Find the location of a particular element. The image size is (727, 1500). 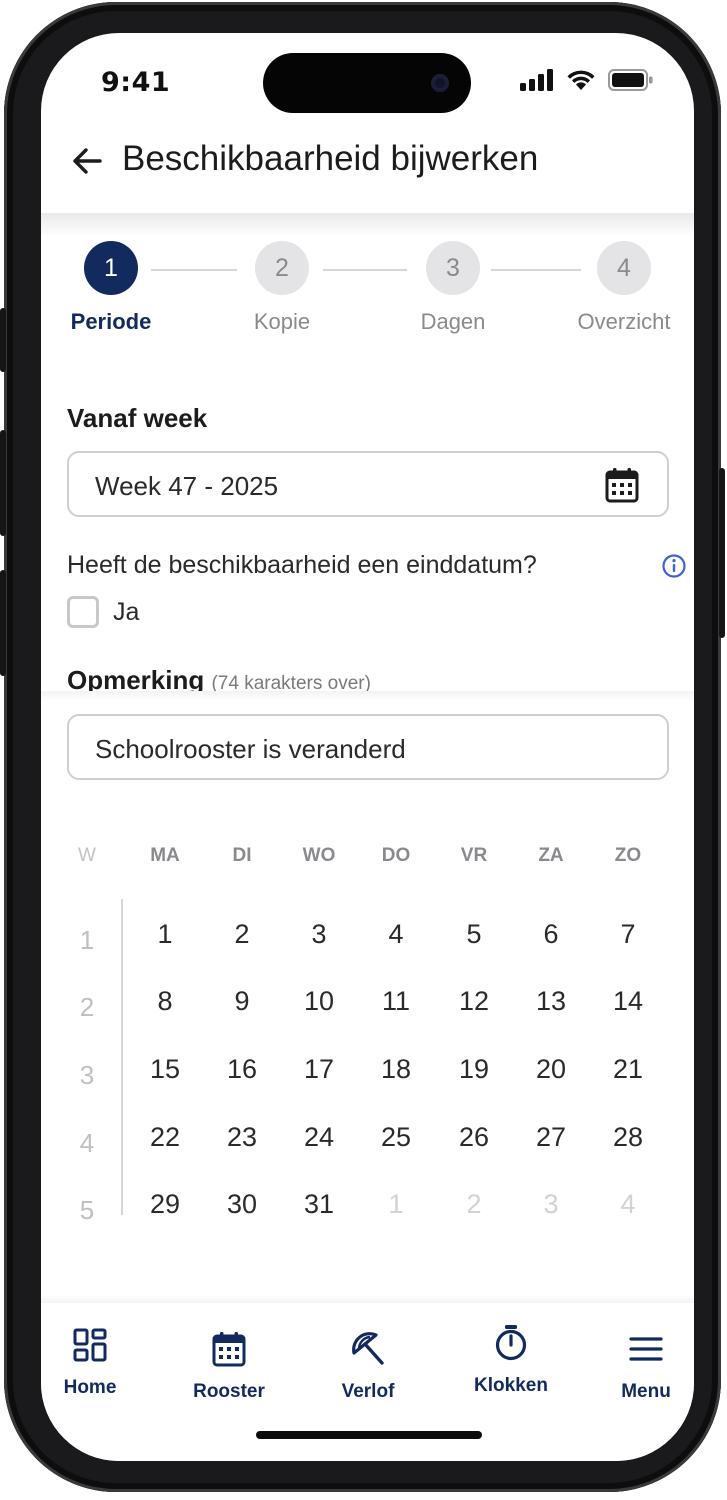

step-label: Periode is located at coordinates (111, 321).